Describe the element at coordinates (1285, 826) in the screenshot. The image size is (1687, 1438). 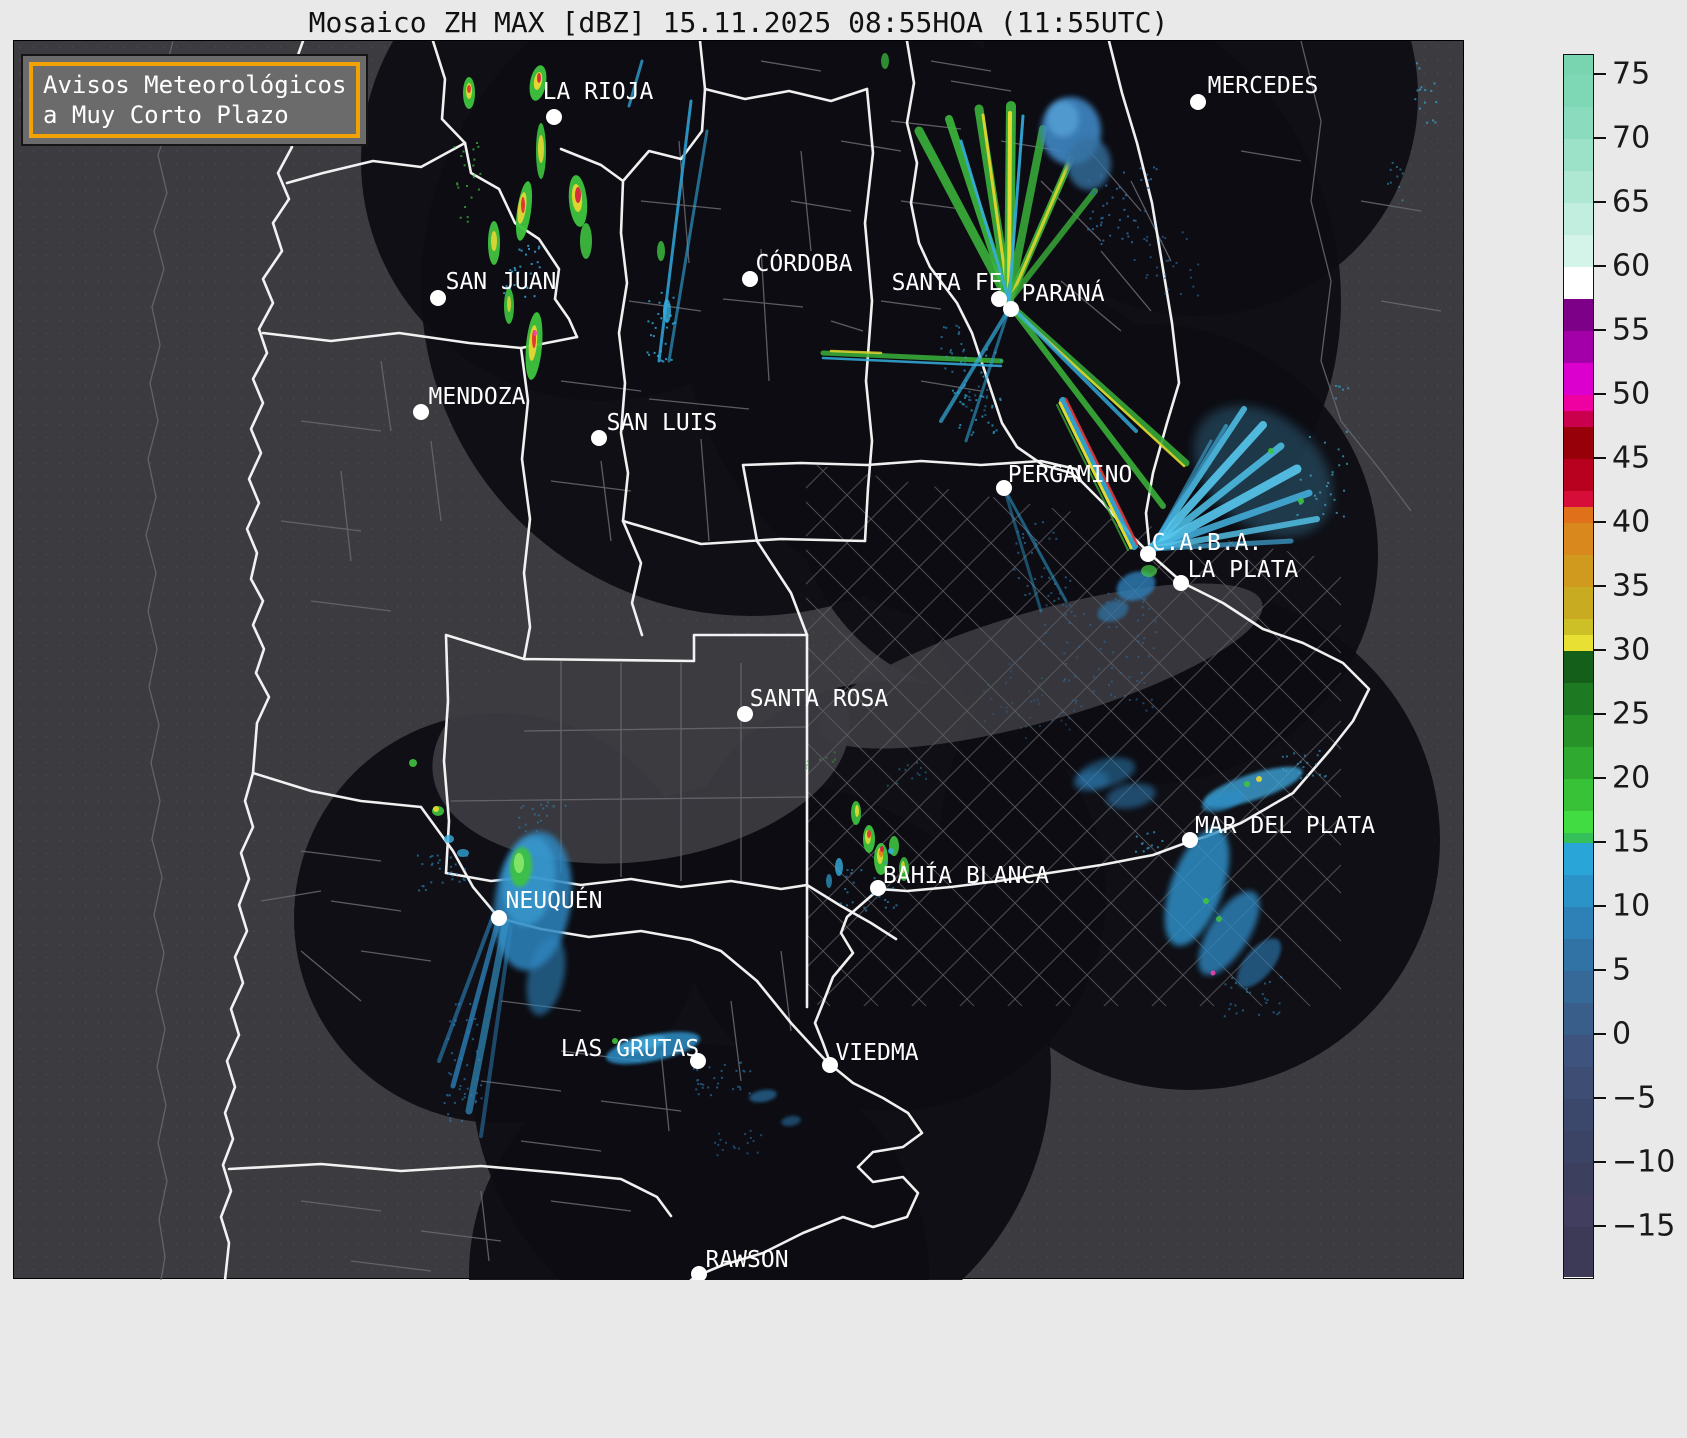
I see `city-label: MAR DEL PLATA` at that location.